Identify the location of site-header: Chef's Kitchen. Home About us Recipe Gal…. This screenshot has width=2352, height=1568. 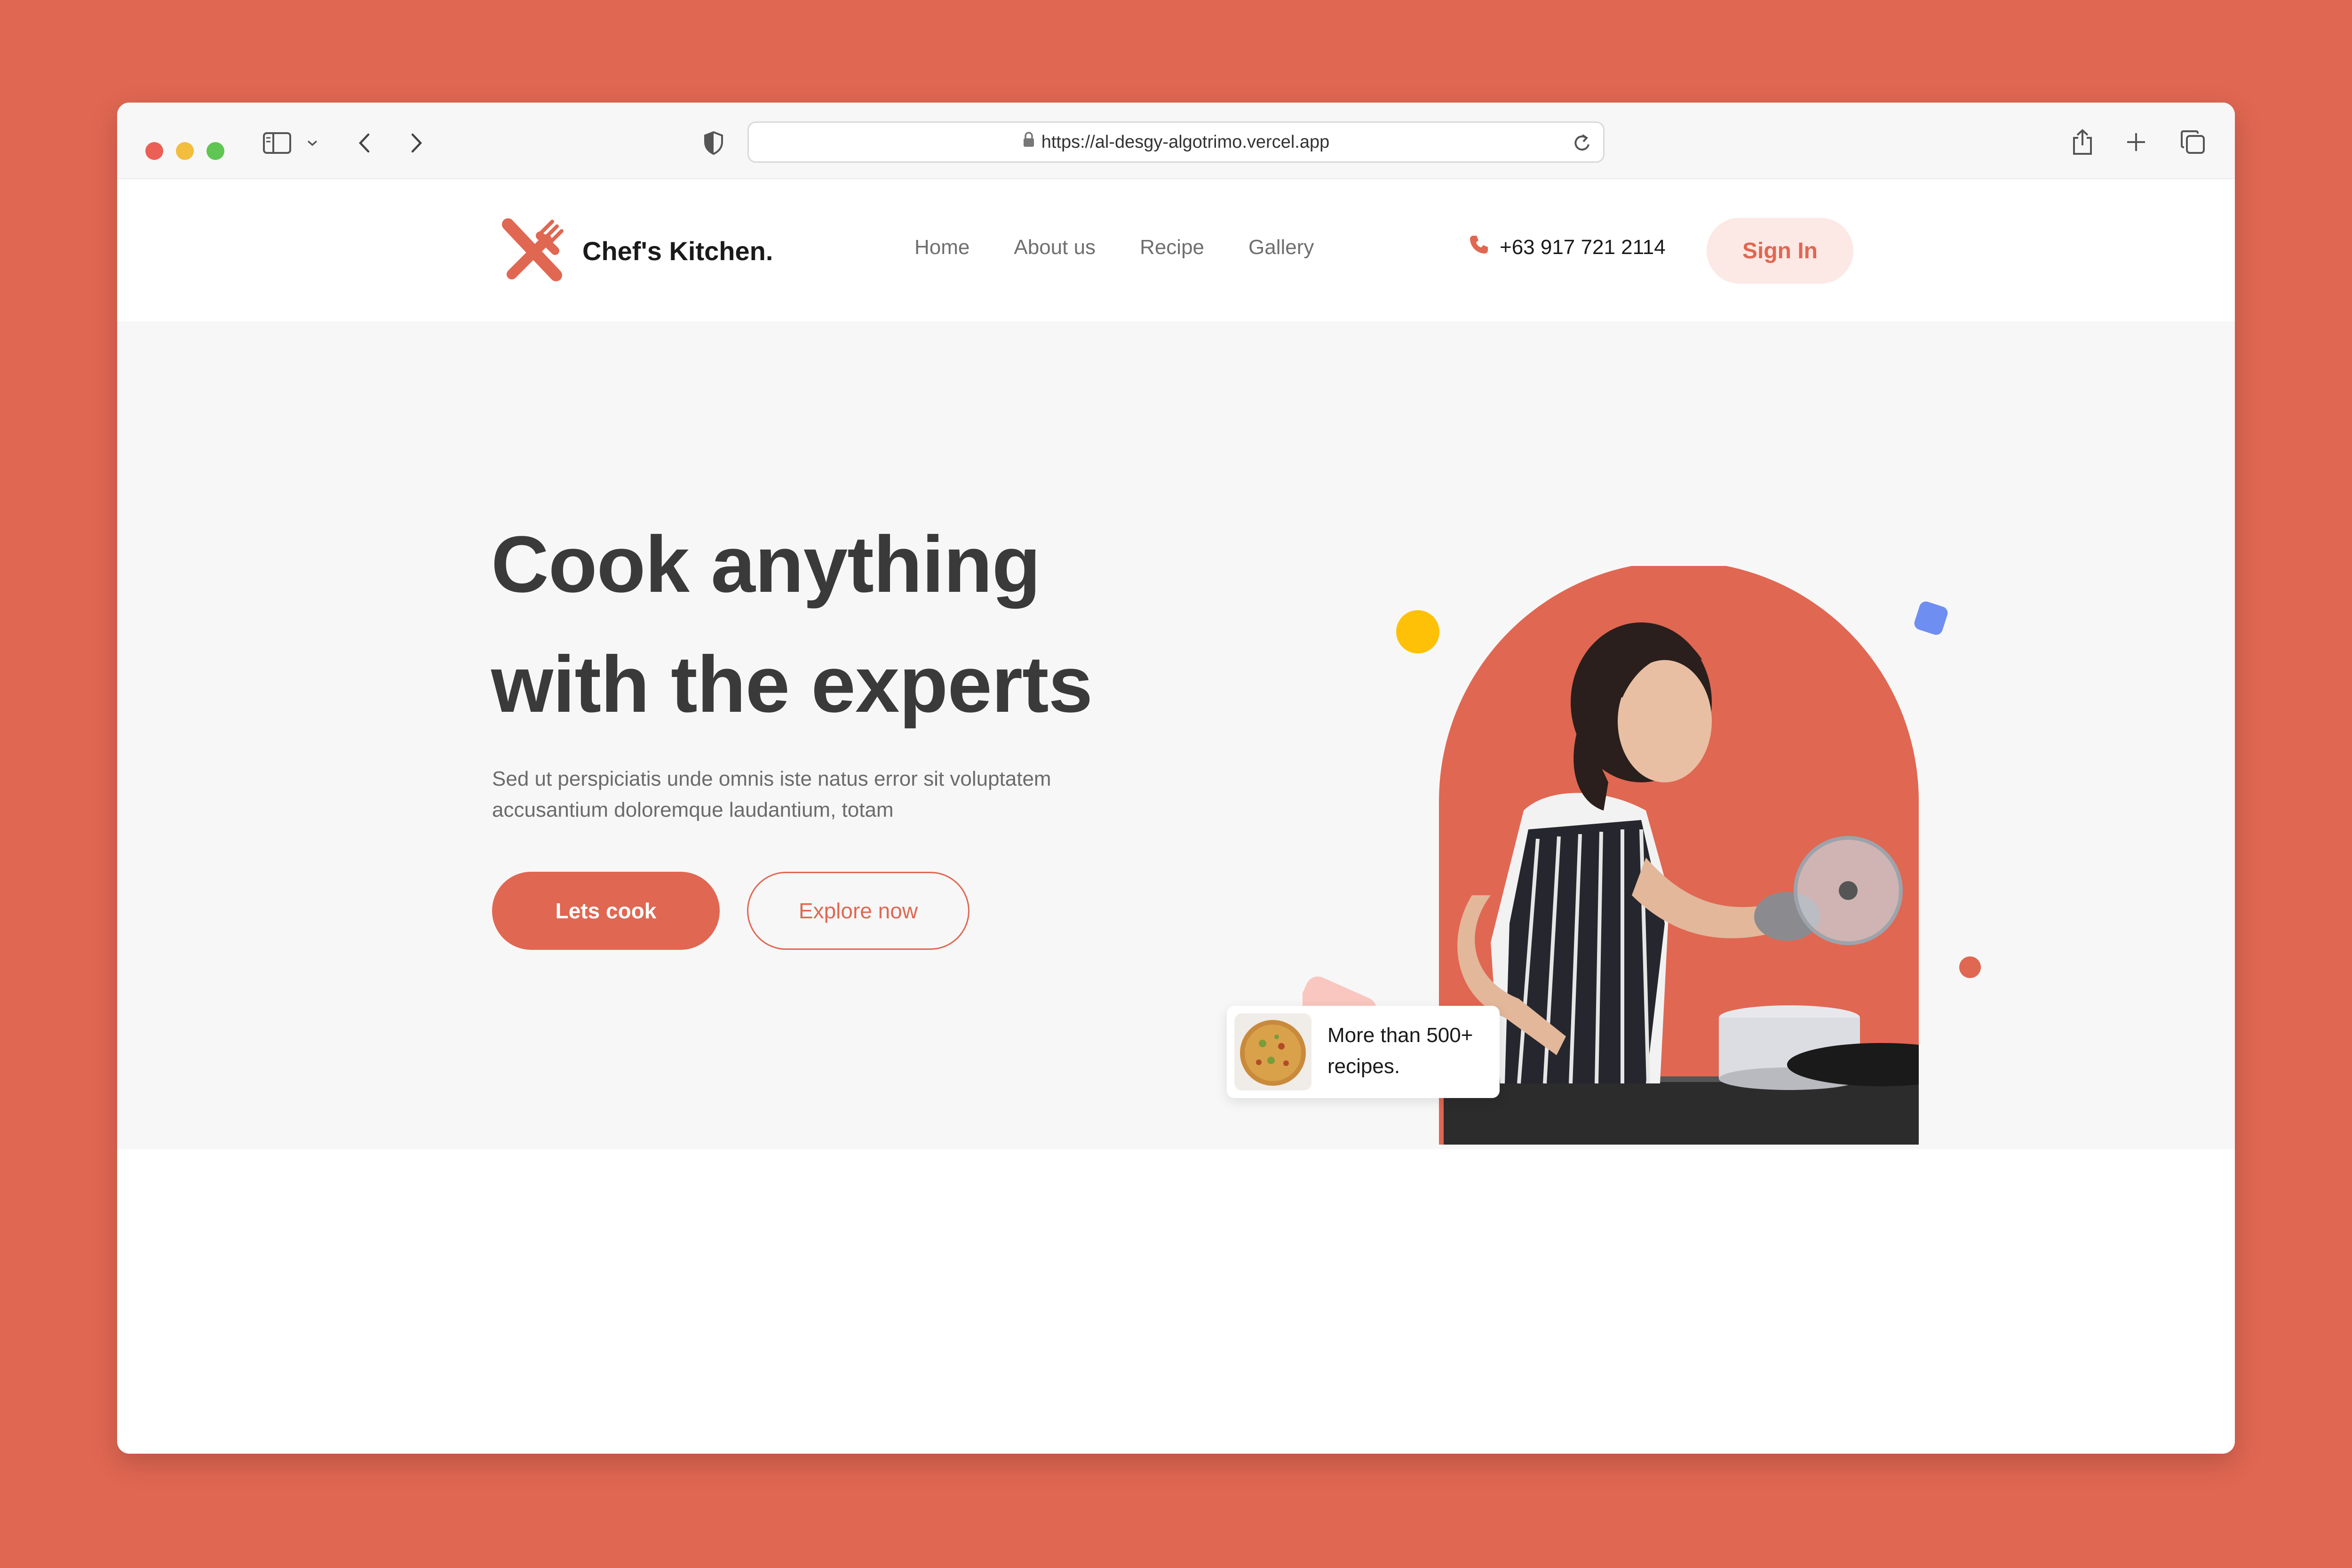
(1176, 250).